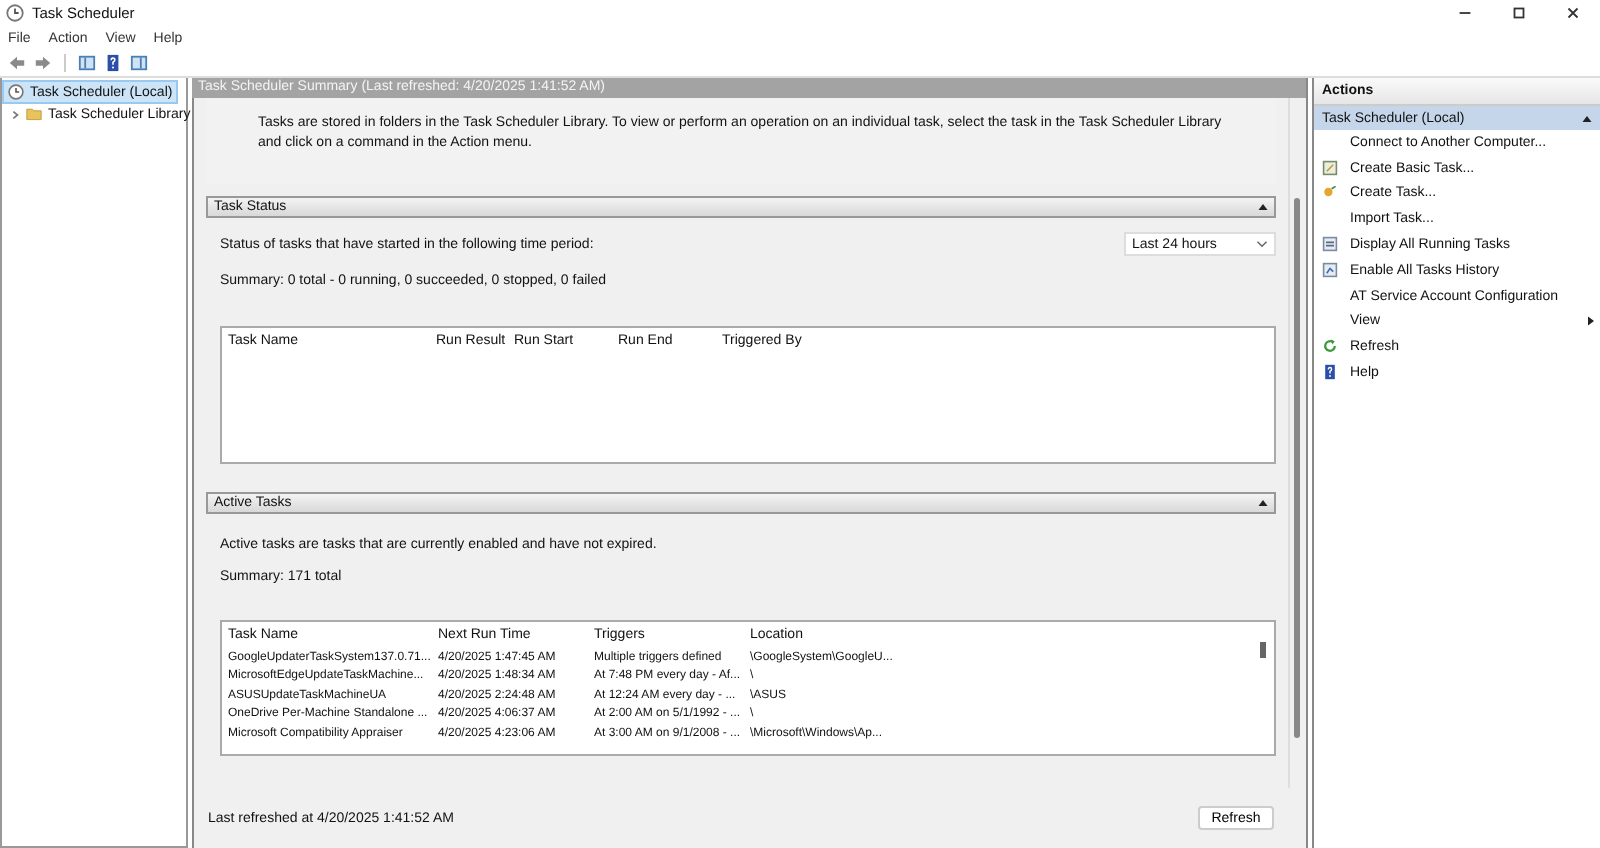  I want to click on close-icon, so click(1573, 13).